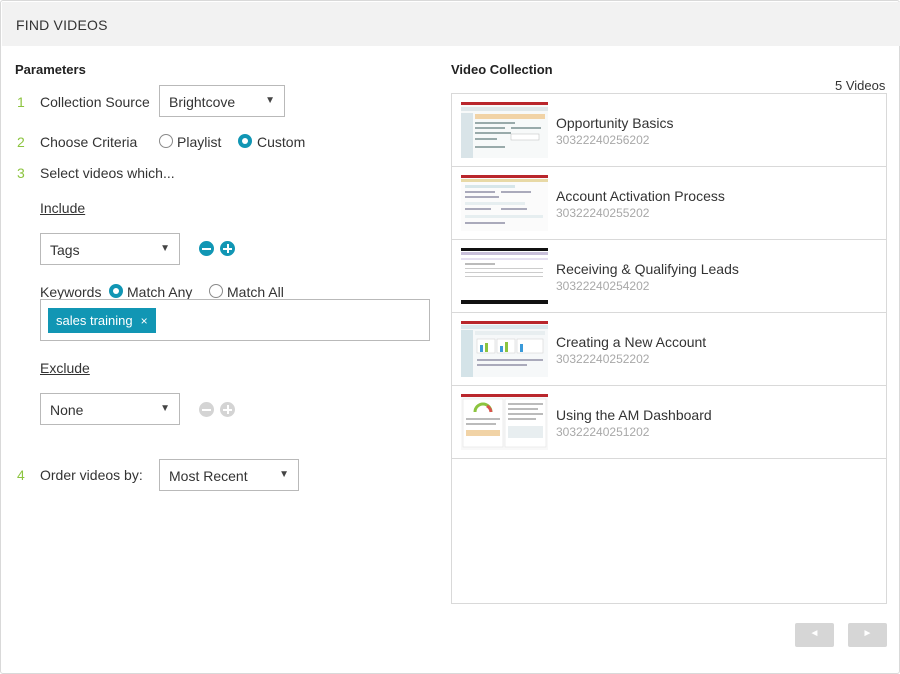  I want to click on dialog-title: FIND VIDEOS, so click(62, 25).